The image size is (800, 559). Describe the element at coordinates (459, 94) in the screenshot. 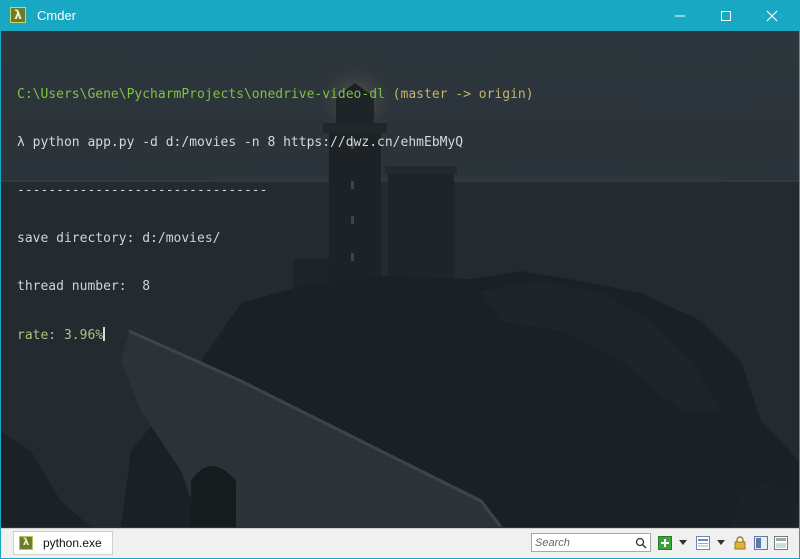

I see `git-branch-indicator: (master -> origin)` at that location.